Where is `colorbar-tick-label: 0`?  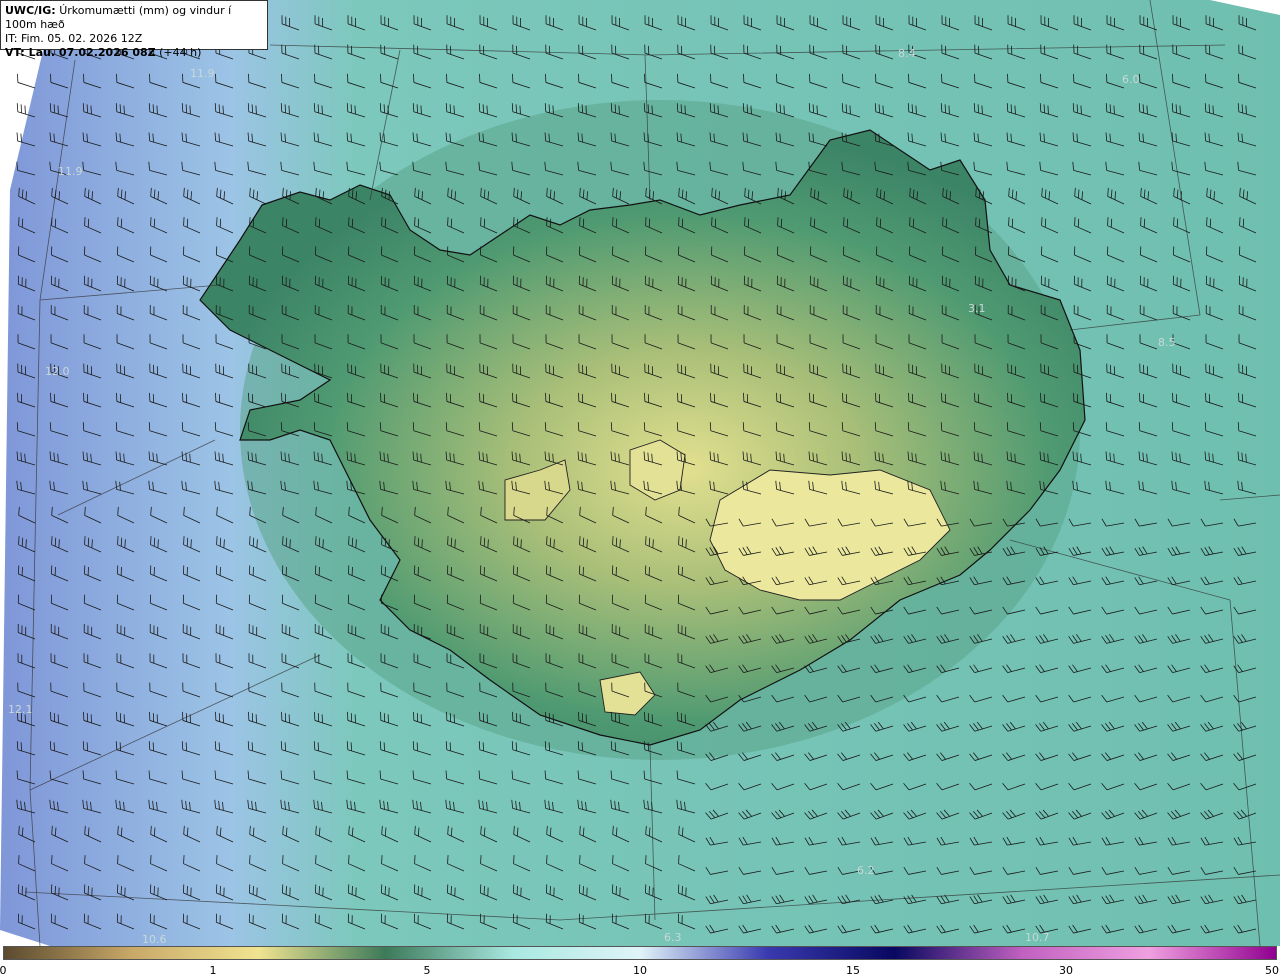 colorbar-tick-label: 0 is located at coordinates (3, 970).